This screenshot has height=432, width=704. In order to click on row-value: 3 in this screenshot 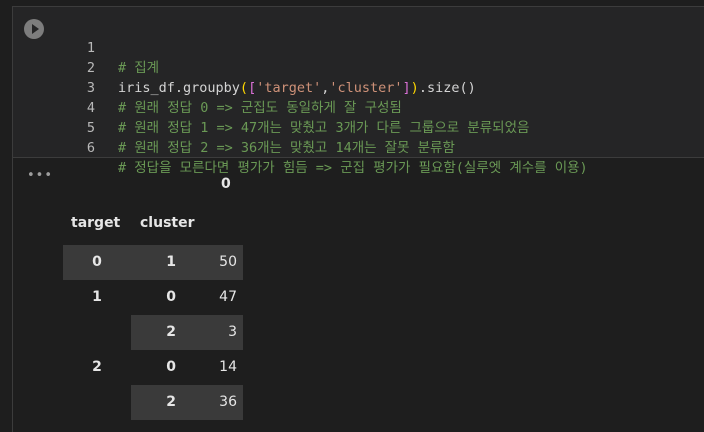, I will do `click(232, 332)`.